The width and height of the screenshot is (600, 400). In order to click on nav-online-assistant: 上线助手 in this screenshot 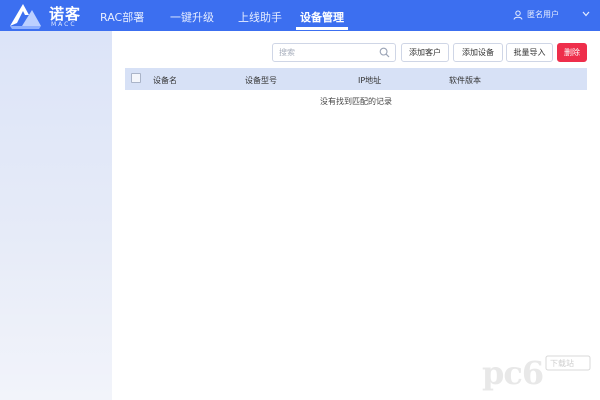, I will do `click(260, 17)`.